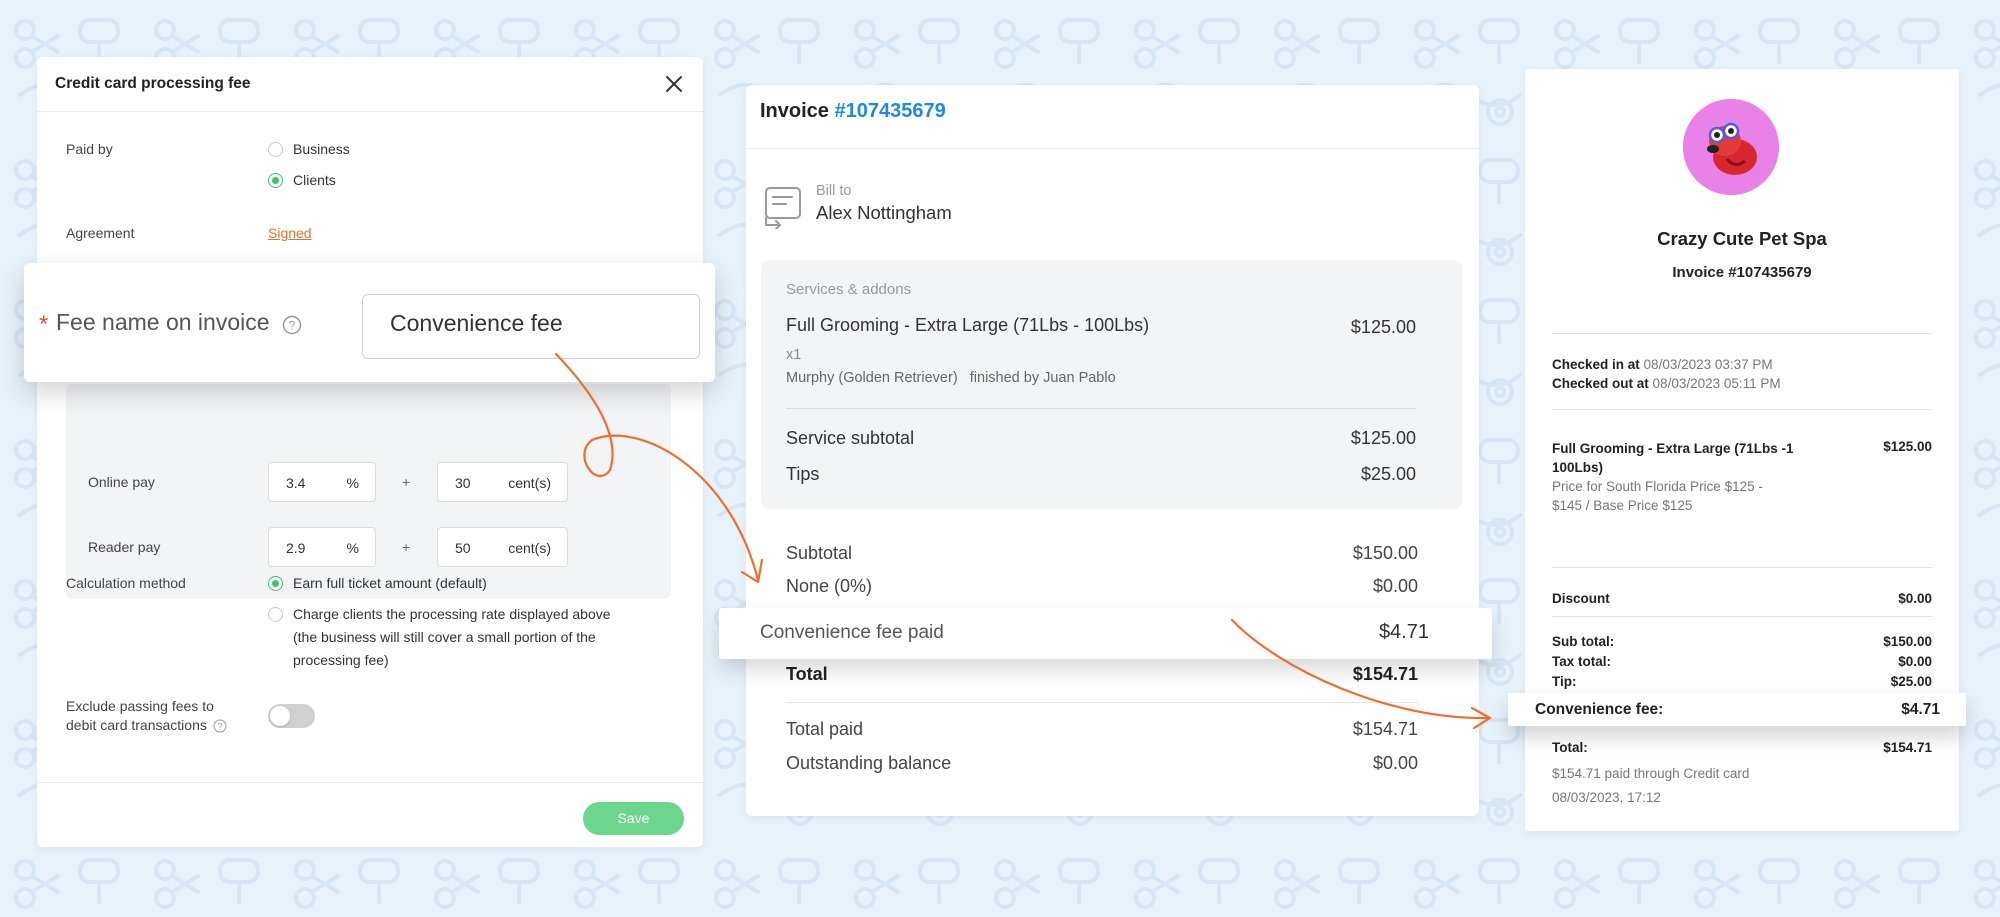 Image resolution: width=2000 pixels, height=917 pixels. I want to click on outstanding-balance-label: Outstanding balance, so click(869, 763).